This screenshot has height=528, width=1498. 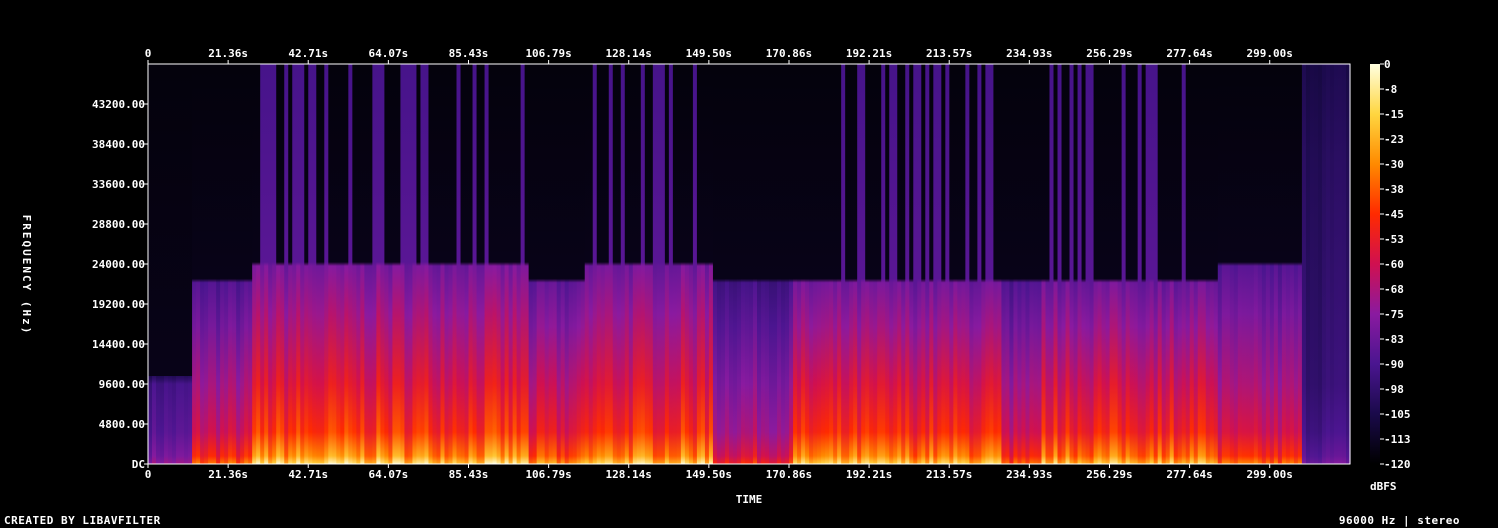 What do you see at coordinates (308, 474) in the screenshot?
I see `x-tick-label-bottom: 42.71s` at bounding box center [308, 474].